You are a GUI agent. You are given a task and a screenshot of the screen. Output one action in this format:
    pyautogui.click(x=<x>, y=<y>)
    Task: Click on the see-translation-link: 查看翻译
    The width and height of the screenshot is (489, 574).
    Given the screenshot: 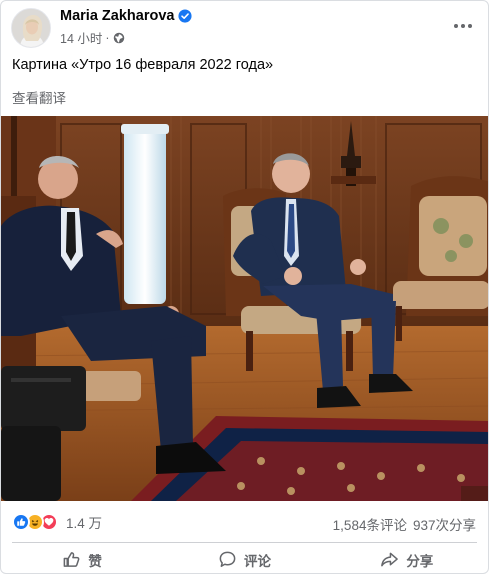 What is the action you would take?
    pyautogui.click(x=39, y=97)
    